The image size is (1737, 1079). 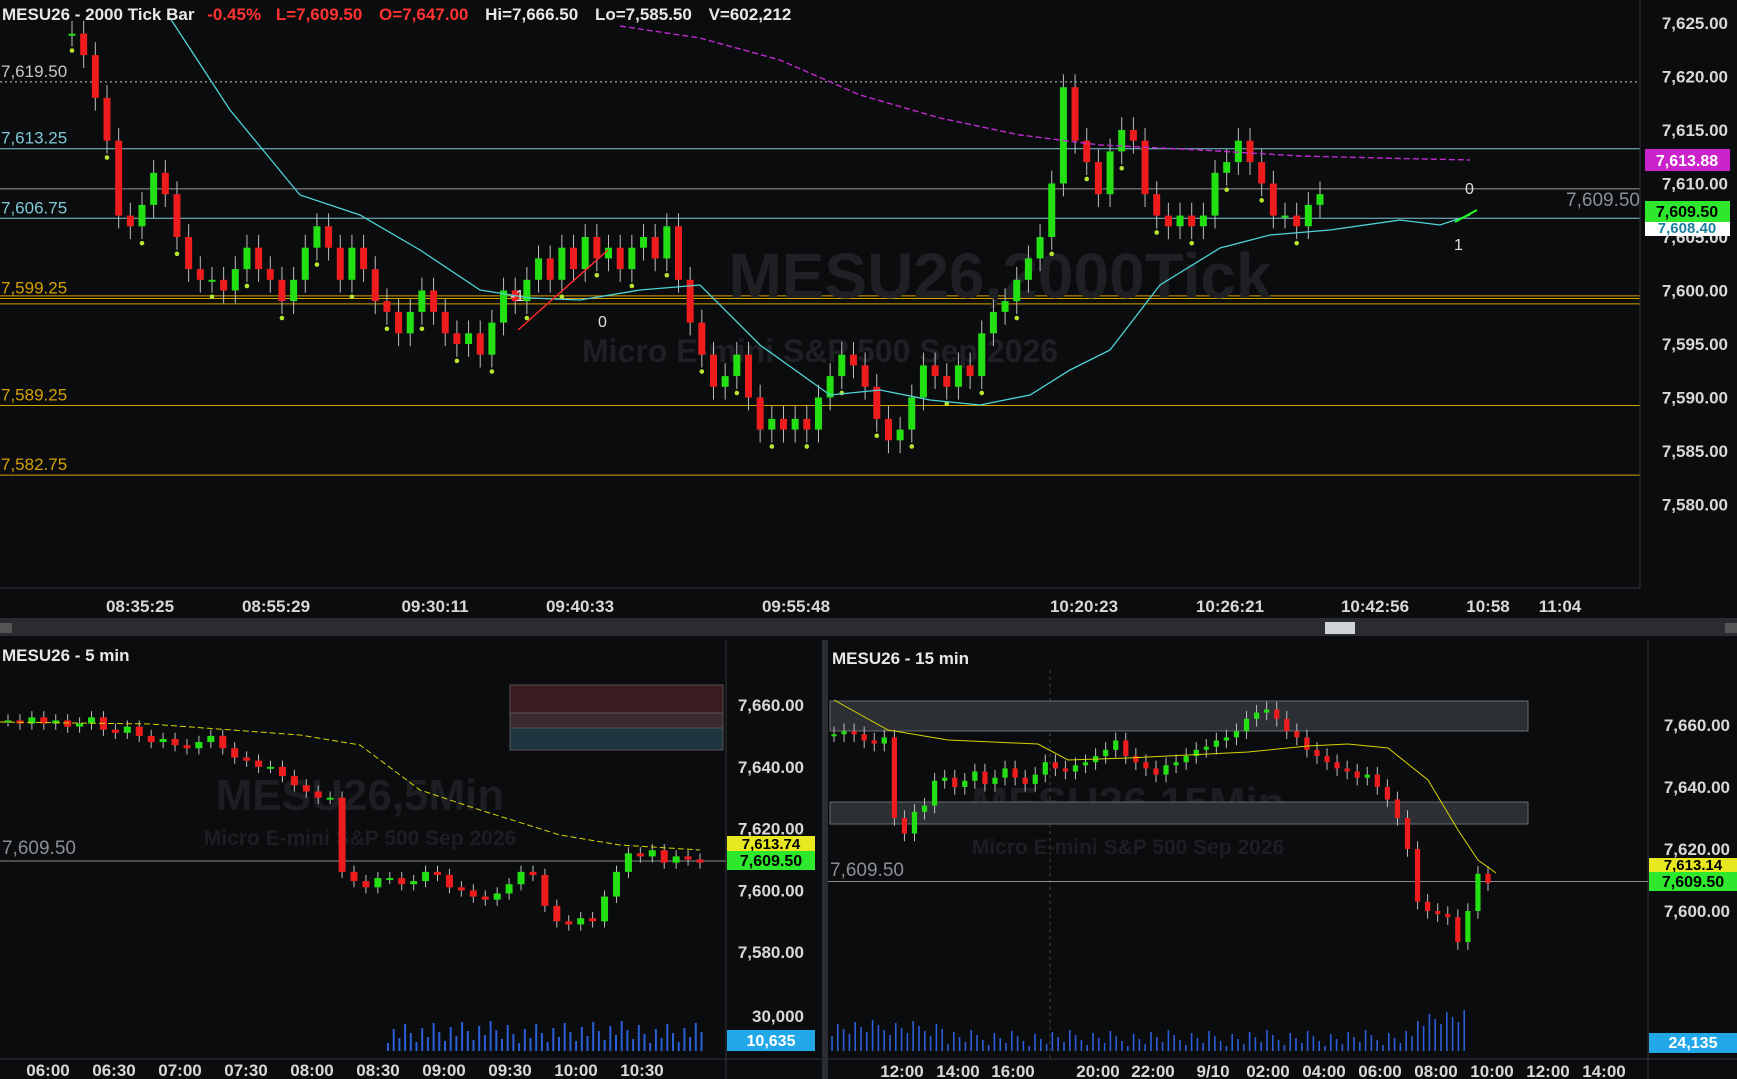 I want to click on chart-title: MESU26 - 5 min, so click(x=66, y=655).